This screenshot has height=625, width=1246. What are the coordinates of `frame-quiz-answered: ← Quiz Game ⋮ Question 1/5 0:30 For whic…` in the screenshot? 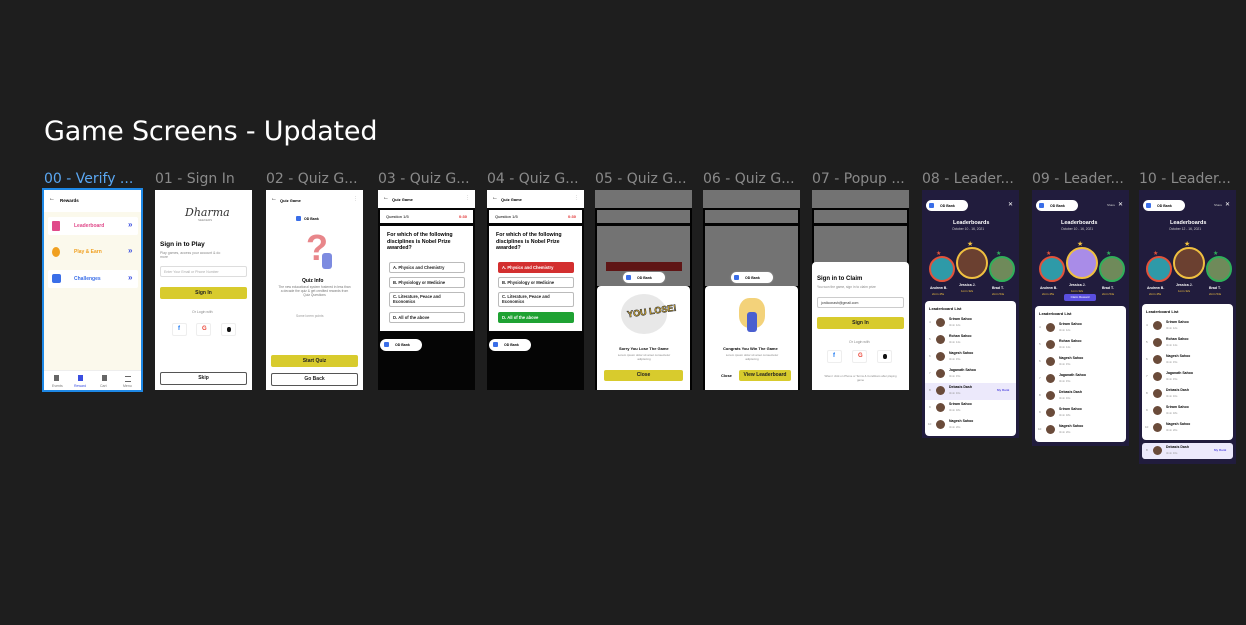 It's located at (535, 290).